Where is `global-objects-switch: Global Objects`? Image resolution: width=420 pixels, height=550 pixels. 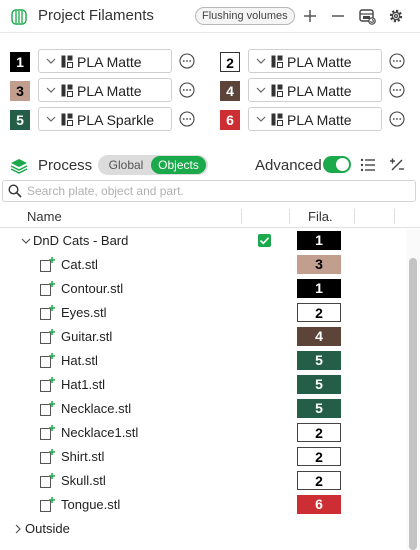
global-objects-switch: Global Objects is located at coordinates (153, 165).